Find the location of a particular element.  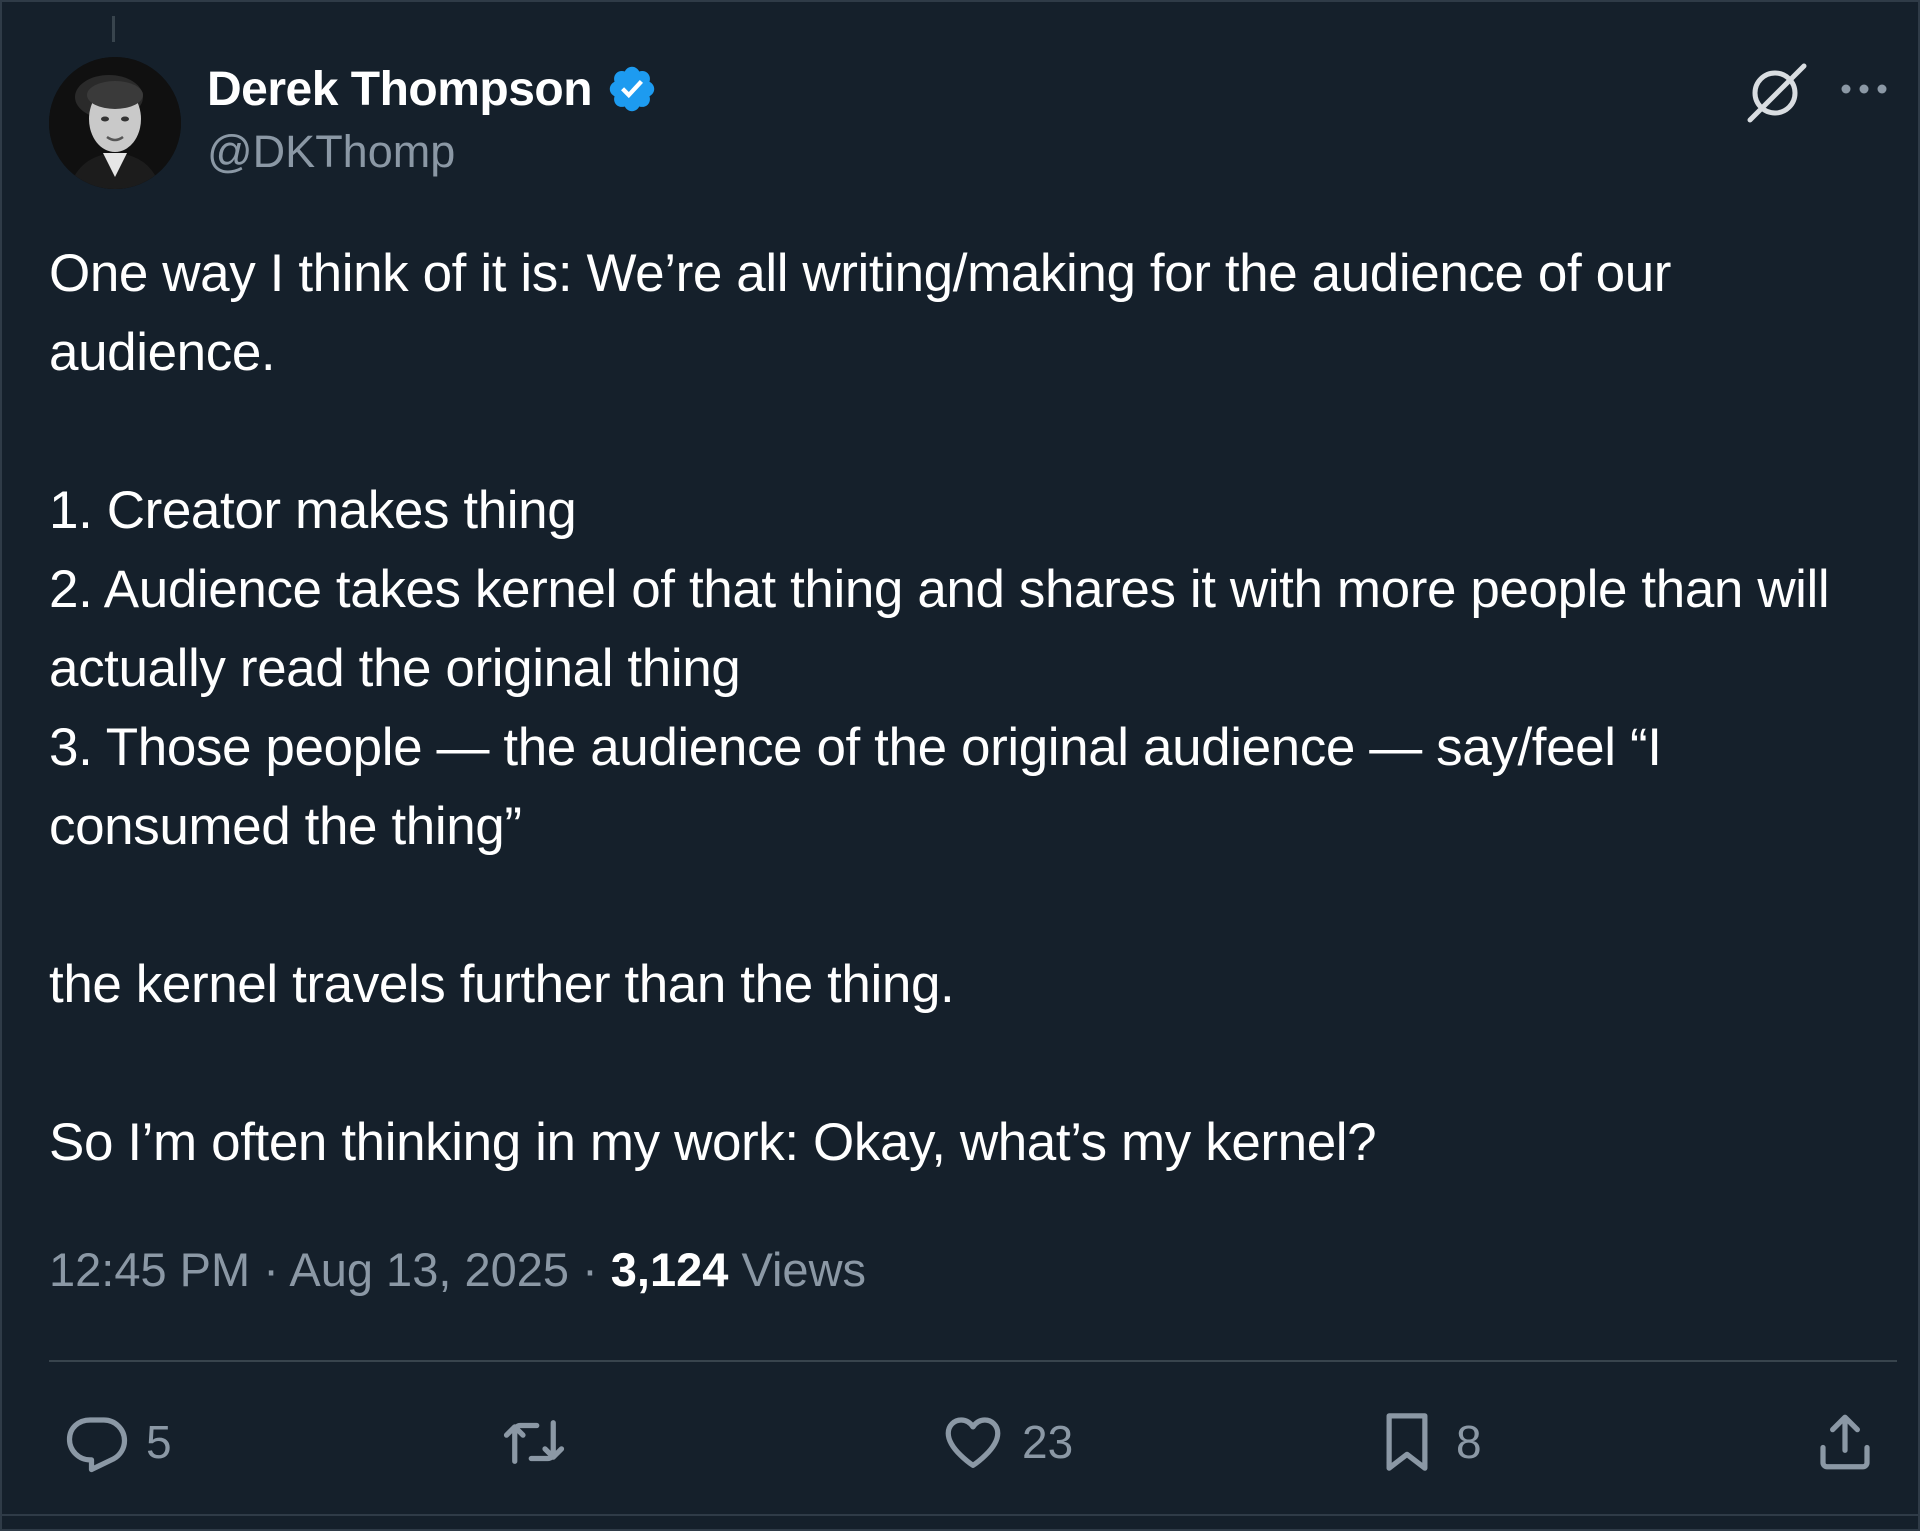

tweet-meta: 12:45 PM · Aug 13, 2025 · 3,124 Views is located at coordinates (457, 1269).